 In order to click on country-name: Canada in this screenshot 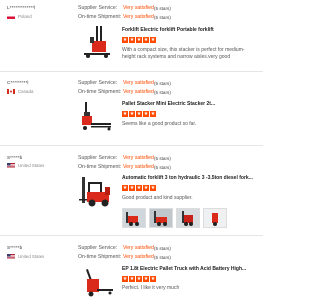, I will do `click(26, 91)`.